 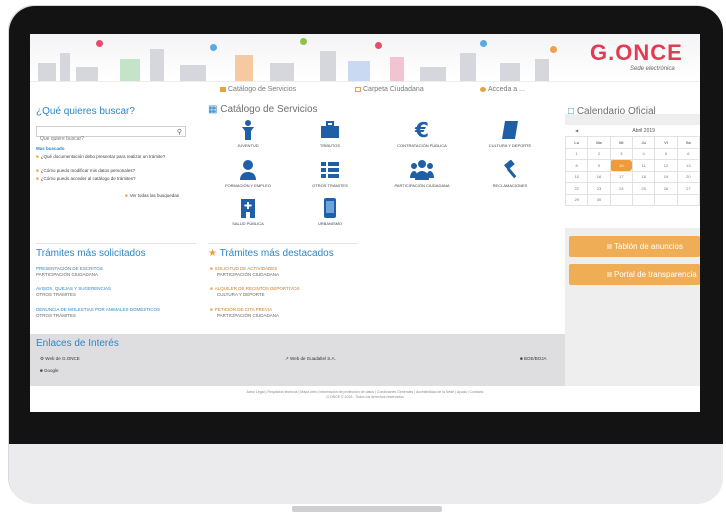 What do you see at coordinates (510, 134) in the screenshot?
I see `service-cultura: CULTURA Y DEPORTE` at bounding box center [510, 134].